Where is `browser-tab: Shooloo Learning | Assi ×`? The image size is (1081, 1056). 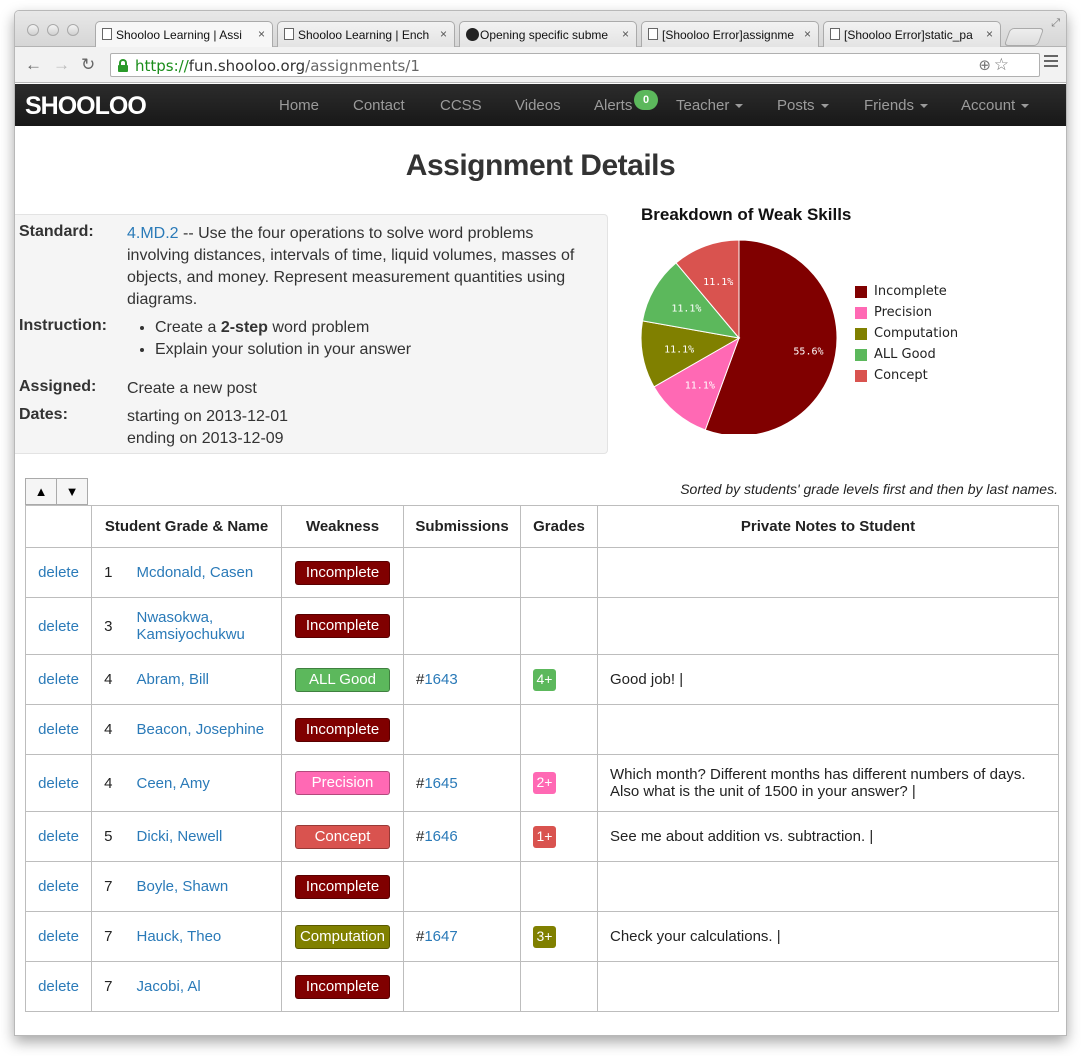
browser-tab: Shooloo Learning | Assi × is located at coordinates (184, 34).